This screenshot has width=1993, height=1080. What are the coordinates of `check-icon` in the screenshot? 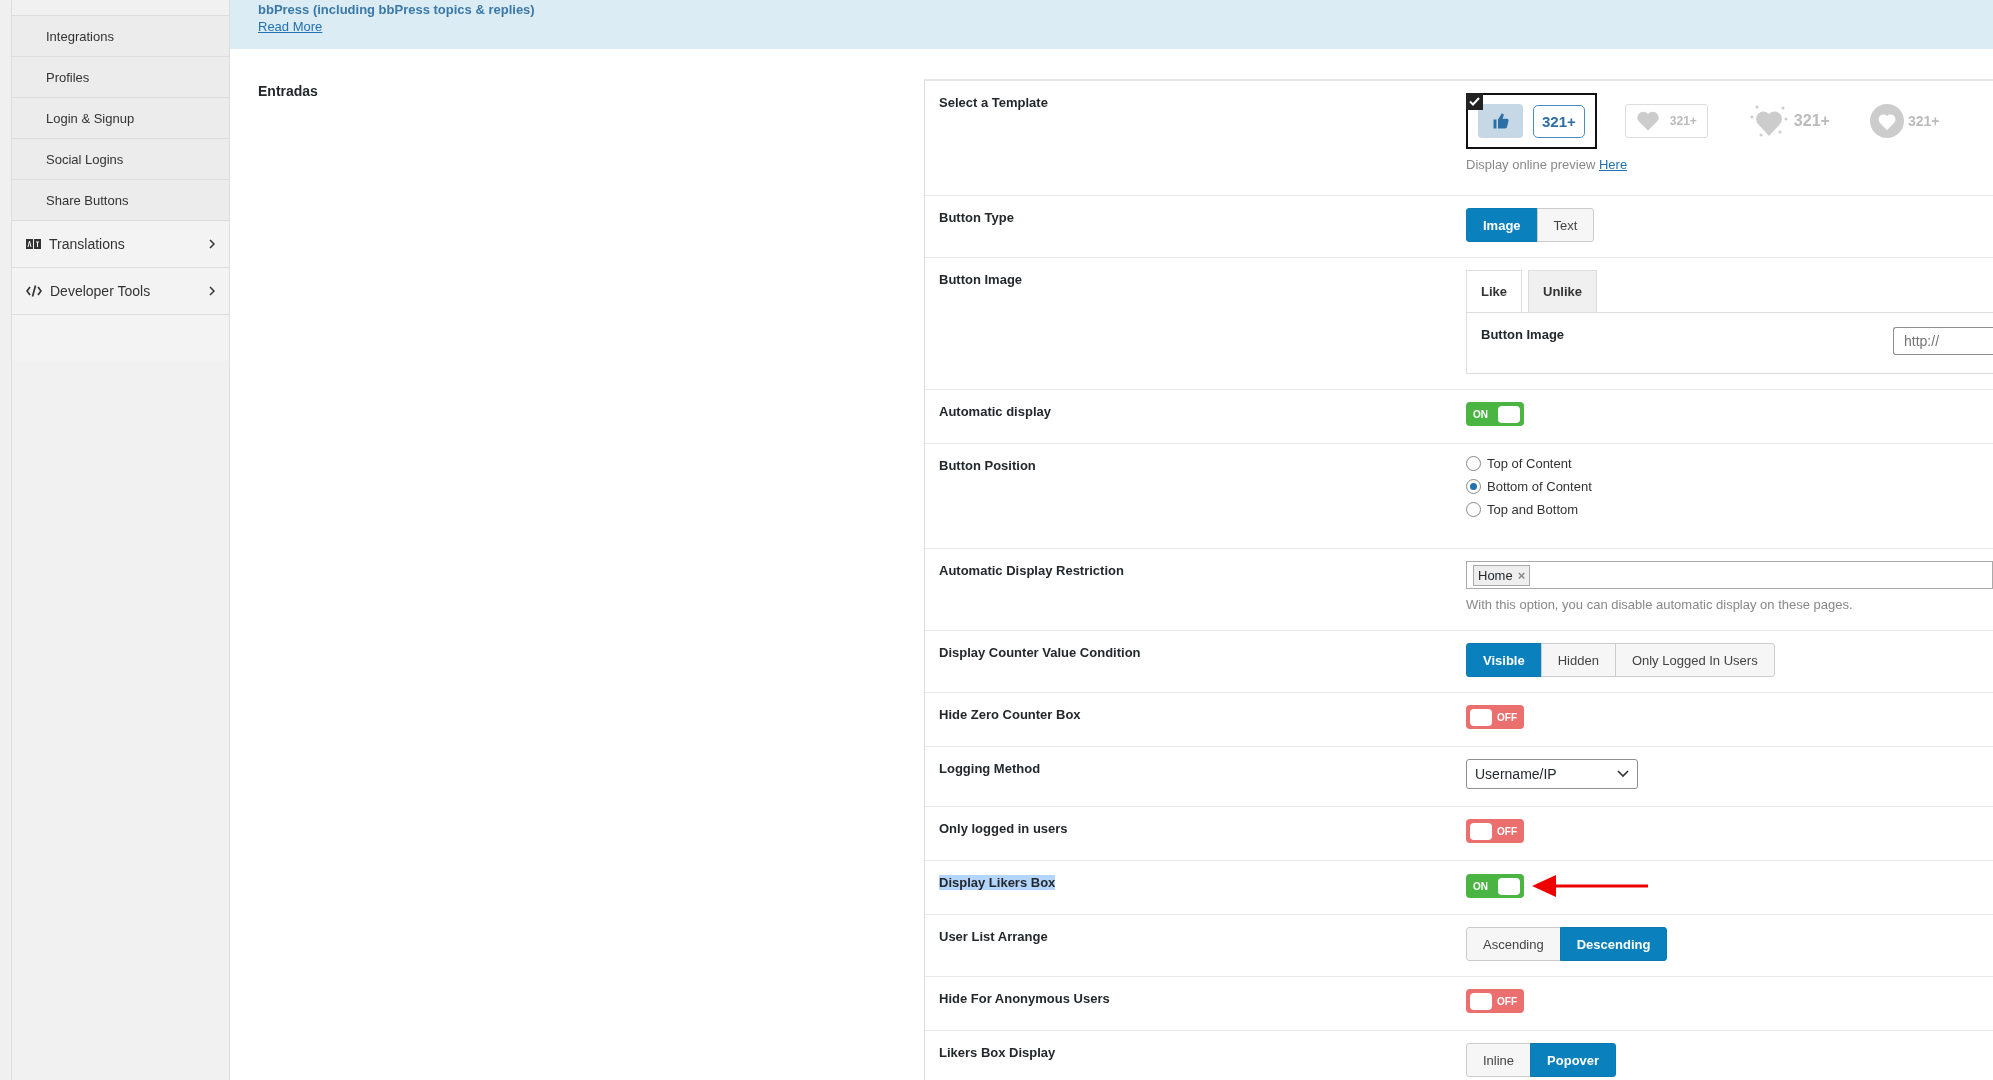 It's located at (1474, 101).